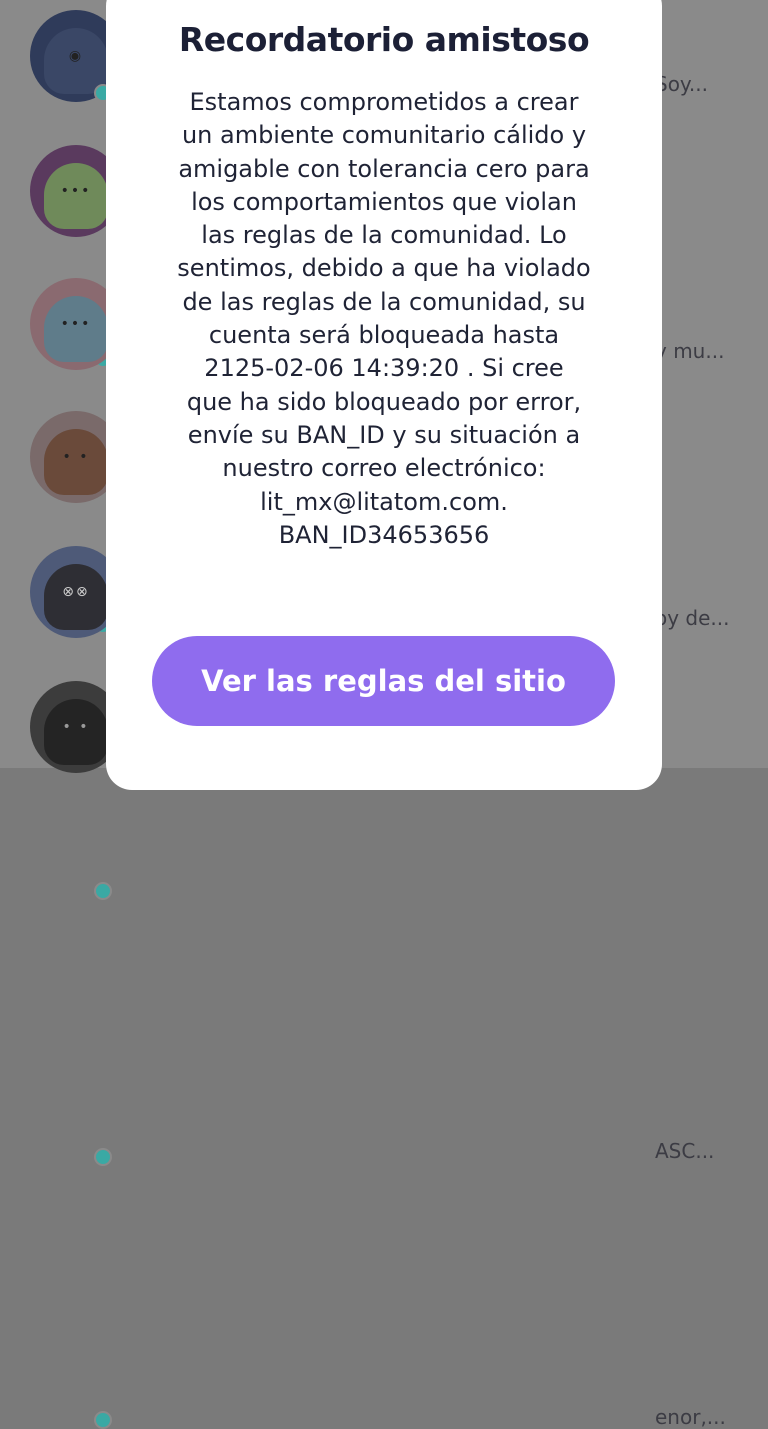  Describe the element at coordinates (384, 534) in the screenshot. I see `ban-id: BAN_ID34653656` at that location.